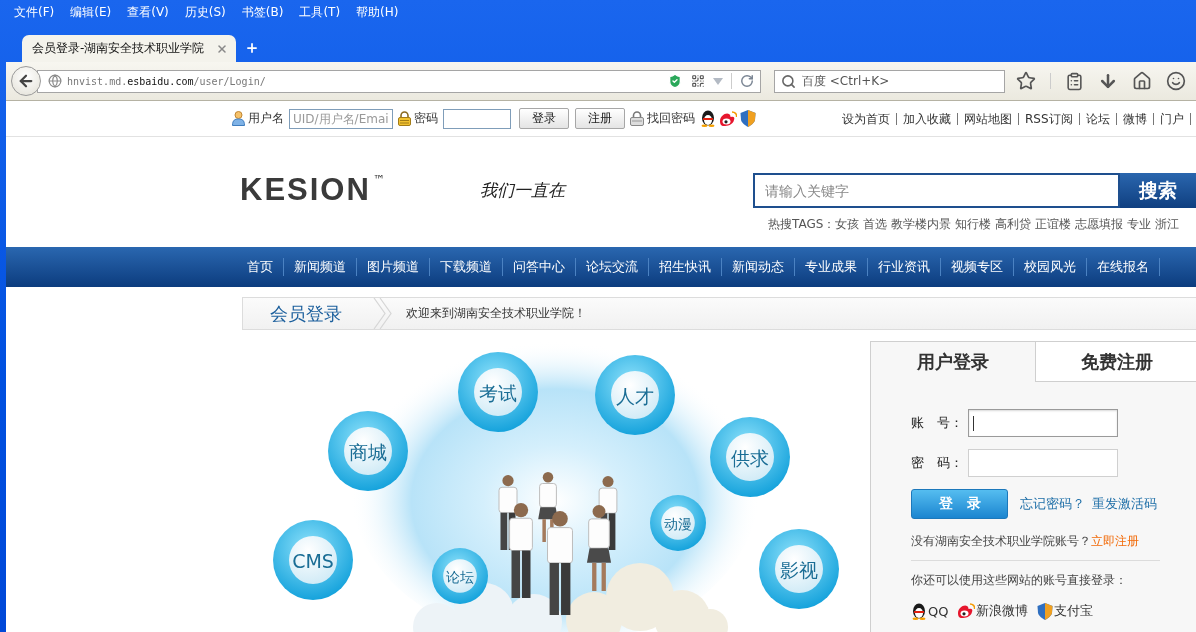  Describe the element at coordinates (34, 12) in the screenshot. I see `menu-item: 文件(F)` at that location.